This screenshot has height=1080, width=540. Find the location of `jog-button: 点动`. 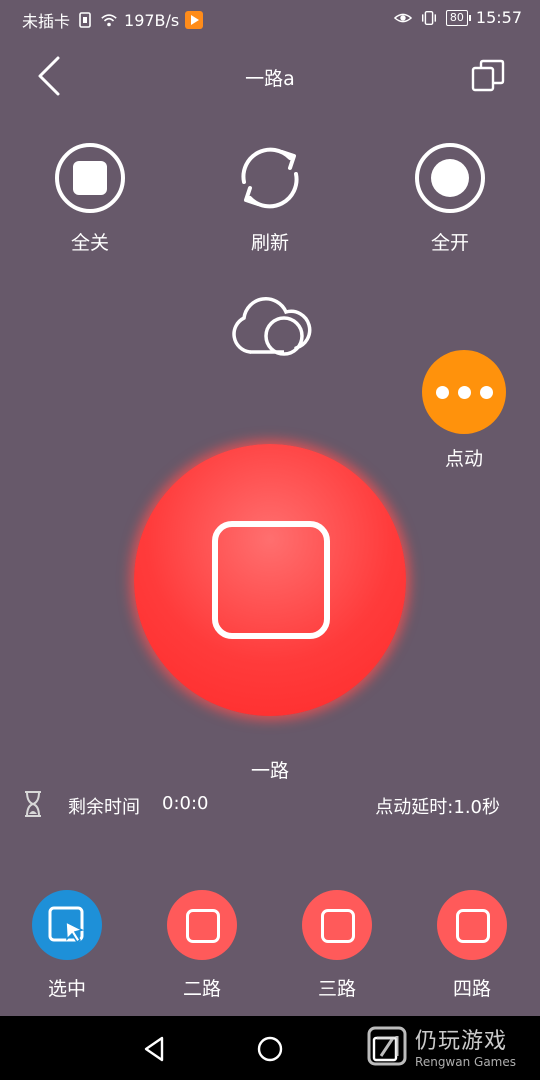

jog-button: 点动 is located at coordinates (464, 410).